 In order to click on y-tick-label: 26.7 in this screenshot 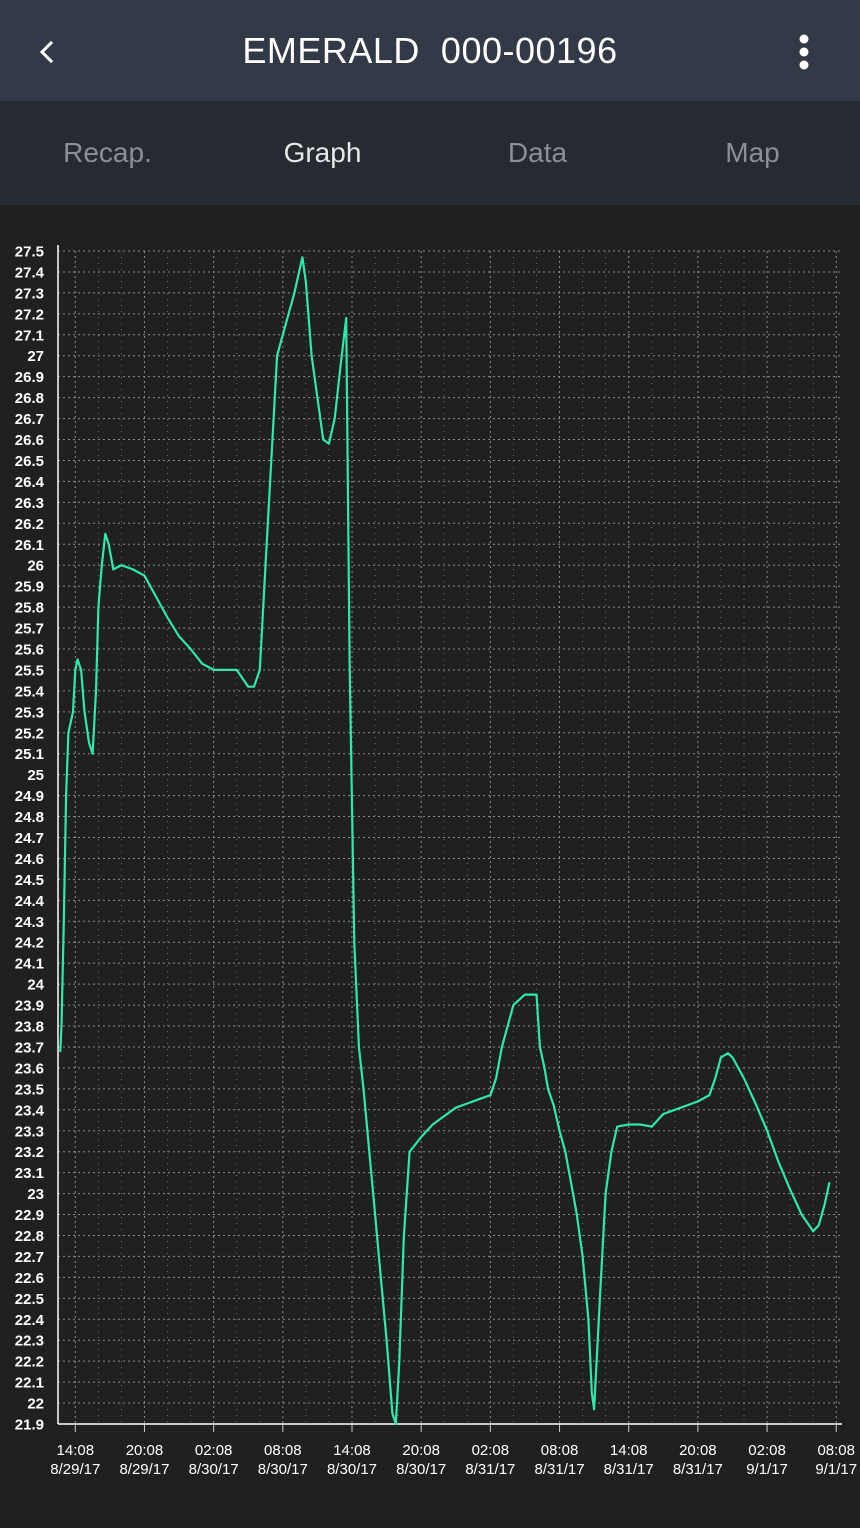, I will do `click(29, 419)`.